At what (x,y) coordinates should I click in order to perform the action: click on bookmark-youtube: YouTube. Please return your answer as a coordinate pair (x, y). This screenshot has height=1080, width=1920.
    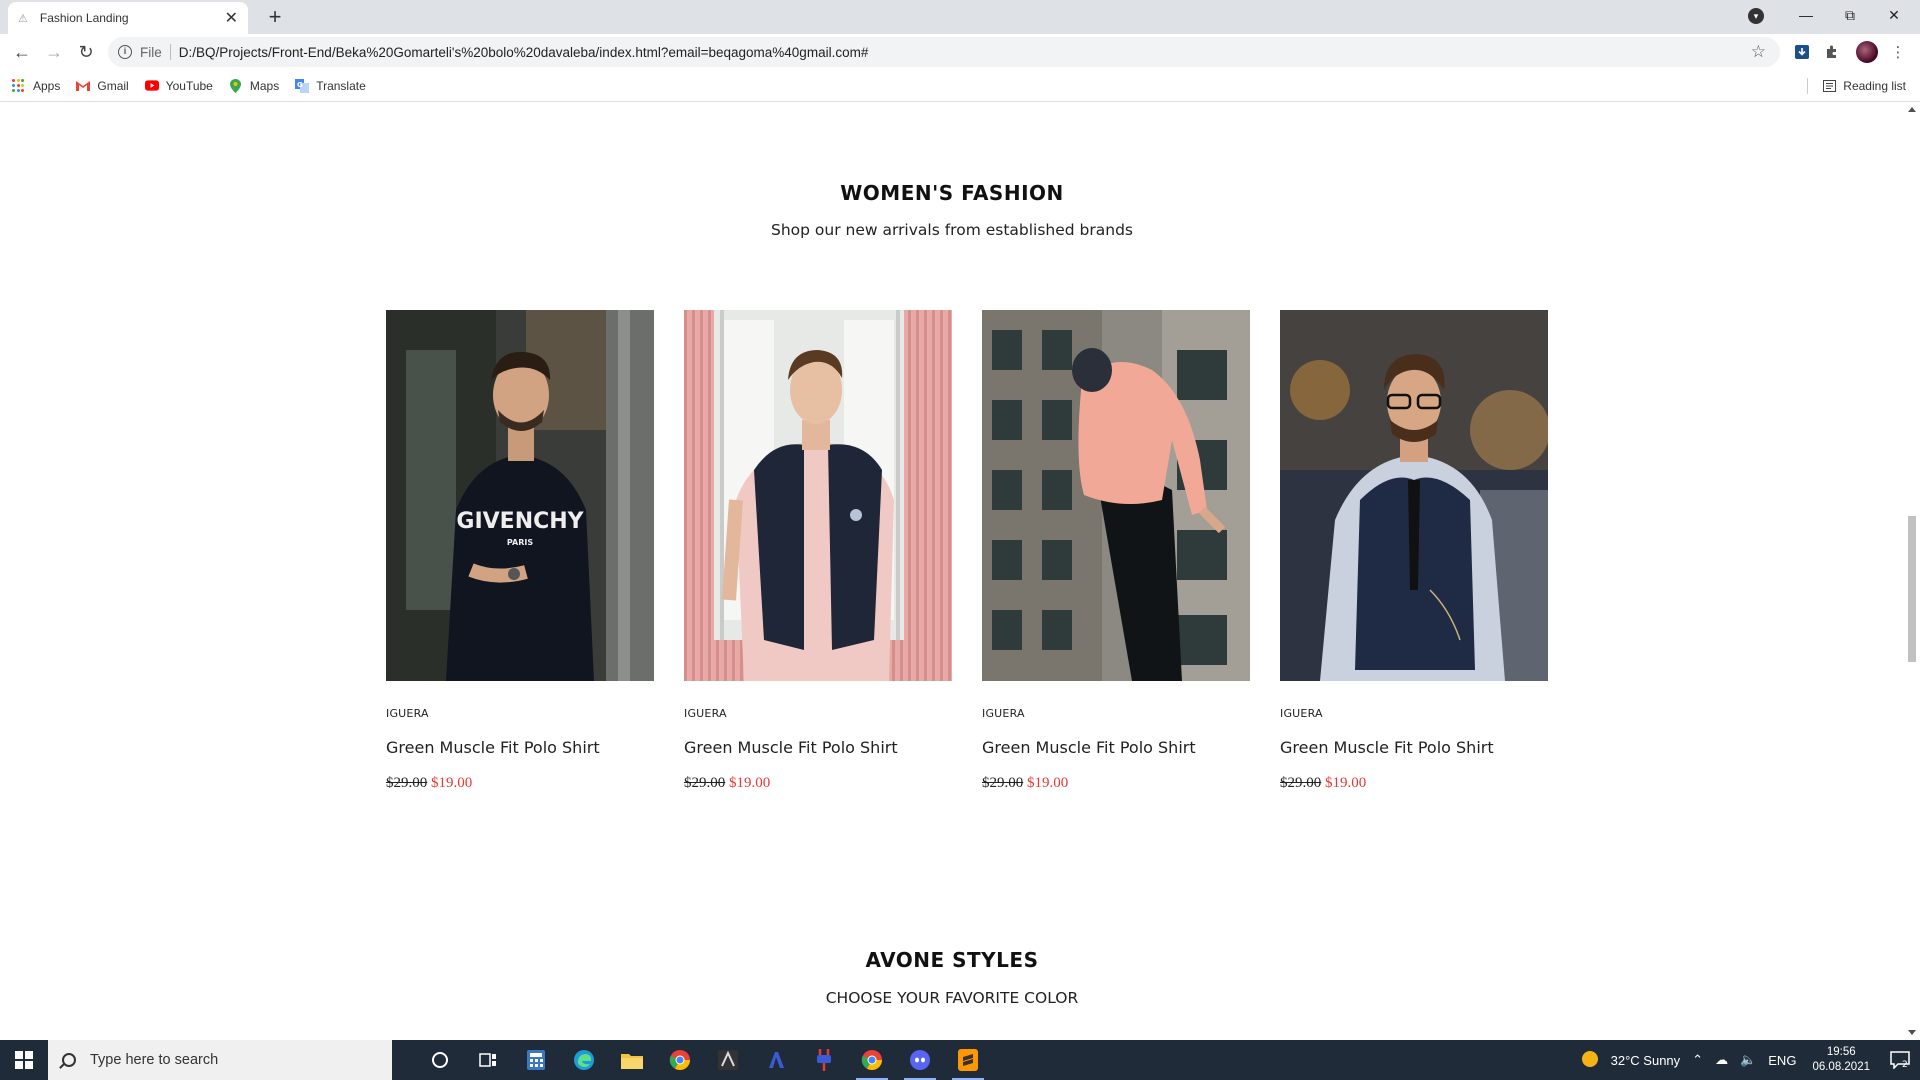
    Looking at the image, I should click on (178, 85).